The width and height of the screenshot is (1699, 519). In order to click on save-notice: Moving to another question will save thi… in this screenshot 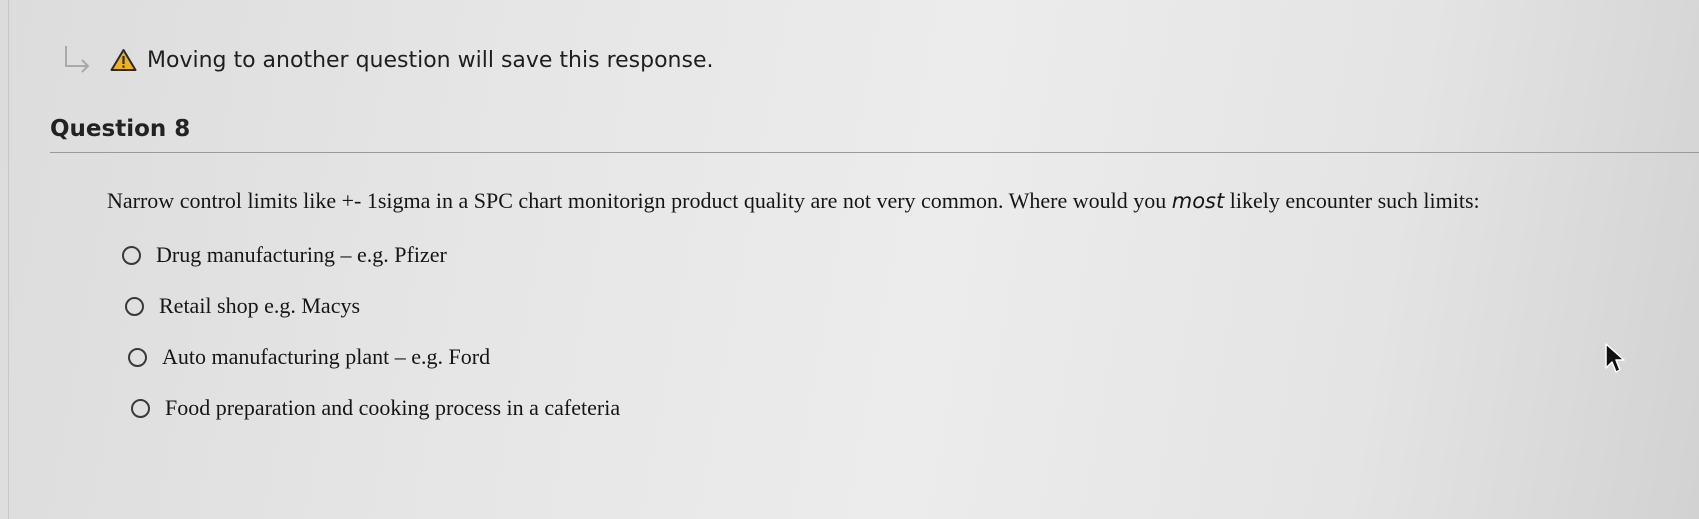, I will do `click(387, 60)`.